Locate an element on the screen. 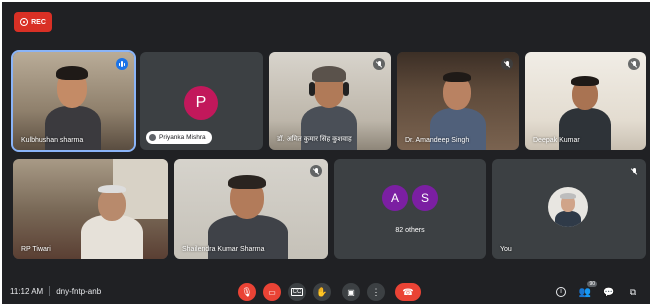  others-tile: A S 82 others is located at coordinates (410, 209).